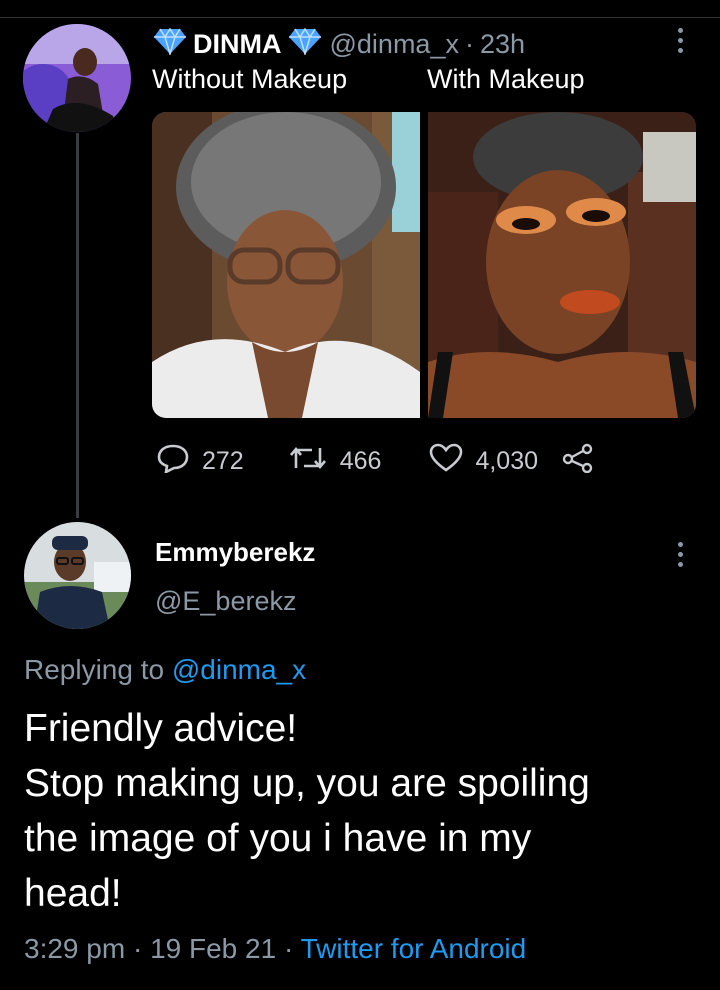  What do you see at coordinates (77, 325) in the screenshot?
I see `thread-connector` at bounding box center [77, 325].